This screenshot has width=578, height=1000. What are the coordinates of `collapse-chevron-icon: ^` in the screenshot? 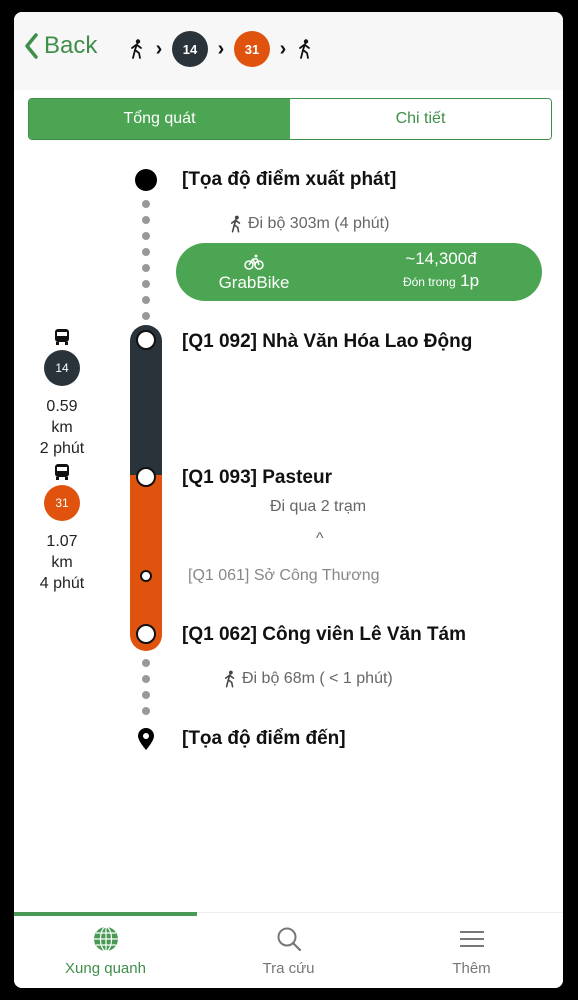 It's located at (320, 539).